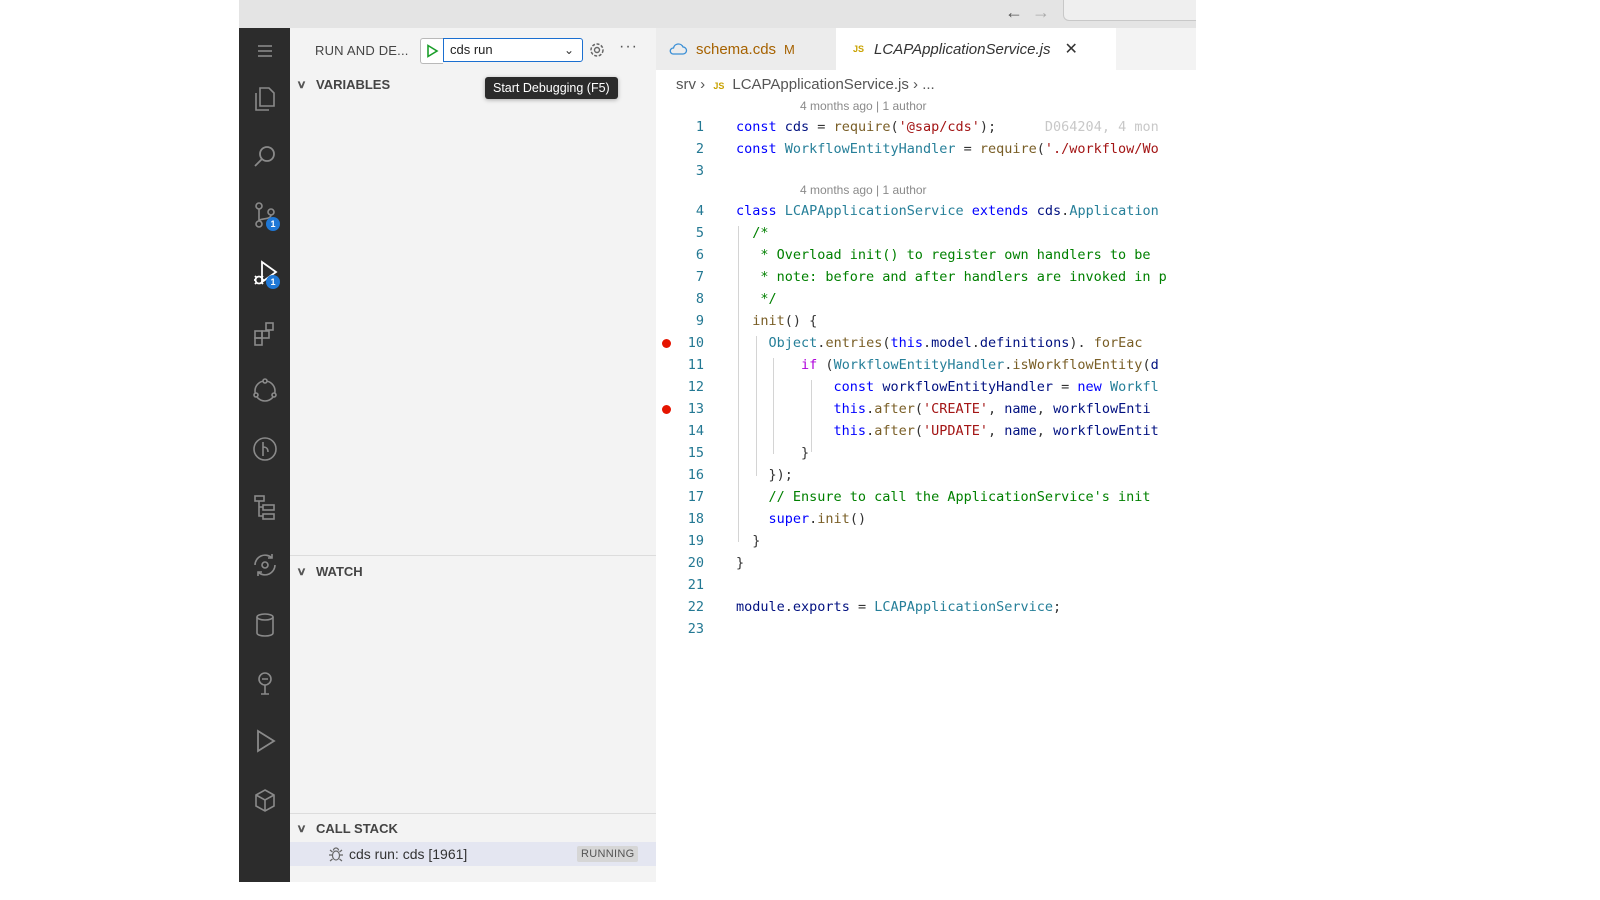 Image resolution: width=1600 pixels, height=900 pixels. What do you see at coordinates (264, 449) in the screenshot?
I see `git-graph-icon` at bounding box center [264, 449].